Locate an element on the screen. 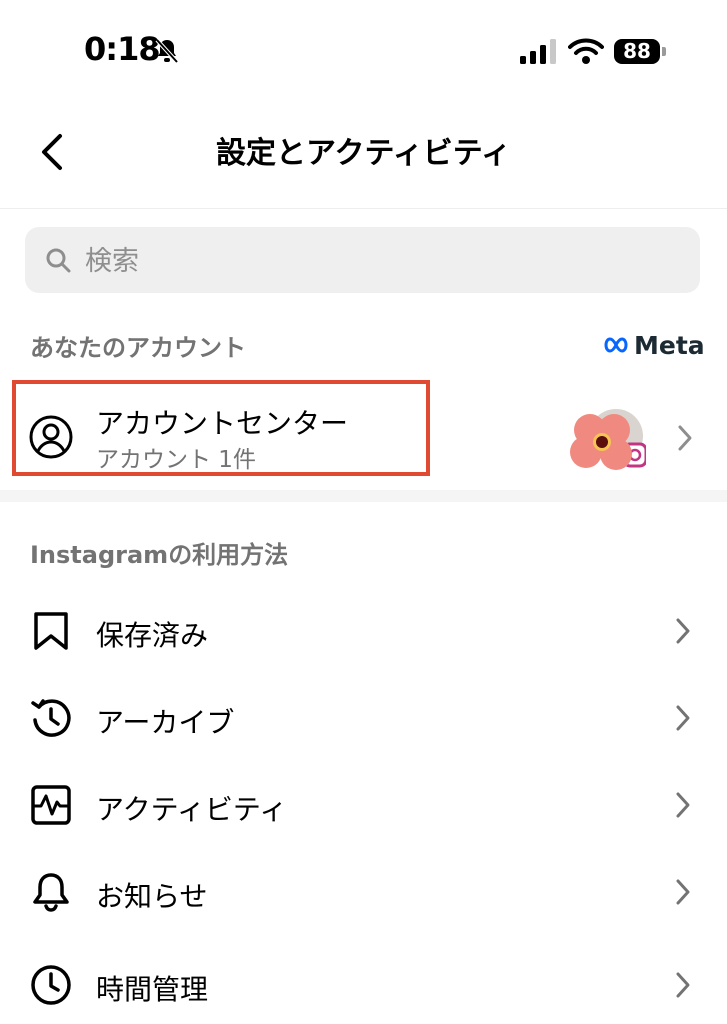 This screenshot has width=727, height=1024. bell-icon is located at coordinates (51, 892).